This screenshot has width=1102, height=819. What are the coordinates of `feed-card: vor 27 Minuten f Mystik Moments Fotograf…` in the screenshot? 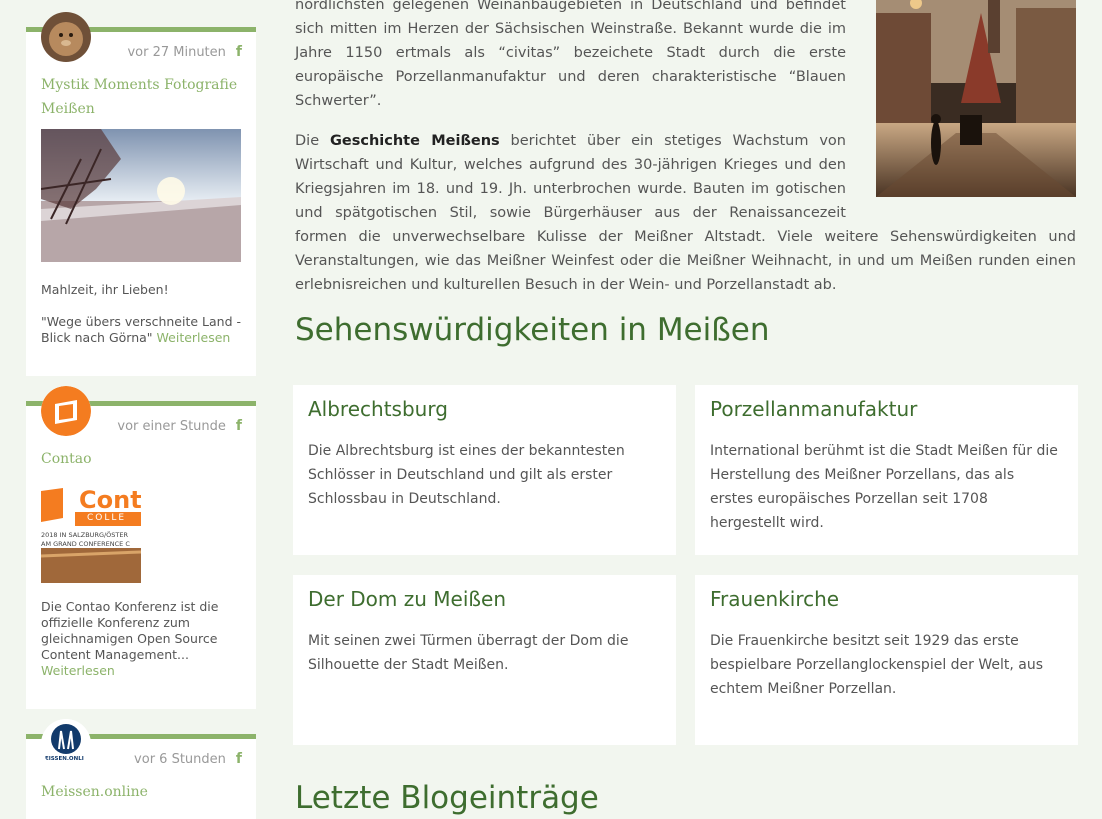 It's located at (141, 194).